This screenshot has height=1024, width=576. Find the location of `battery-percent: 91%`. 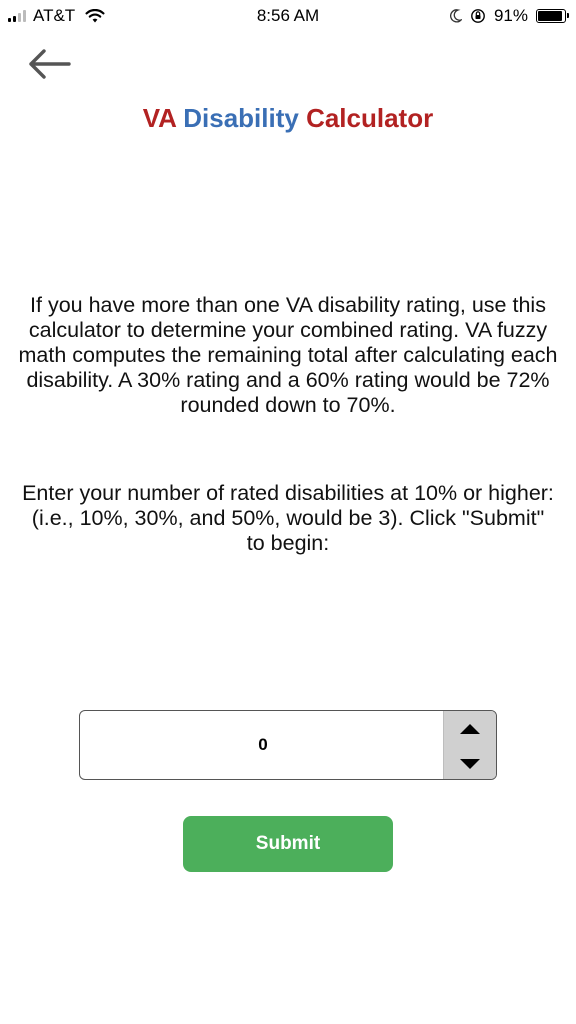

battery-percent: 91% is located at coordinates (510, 15).